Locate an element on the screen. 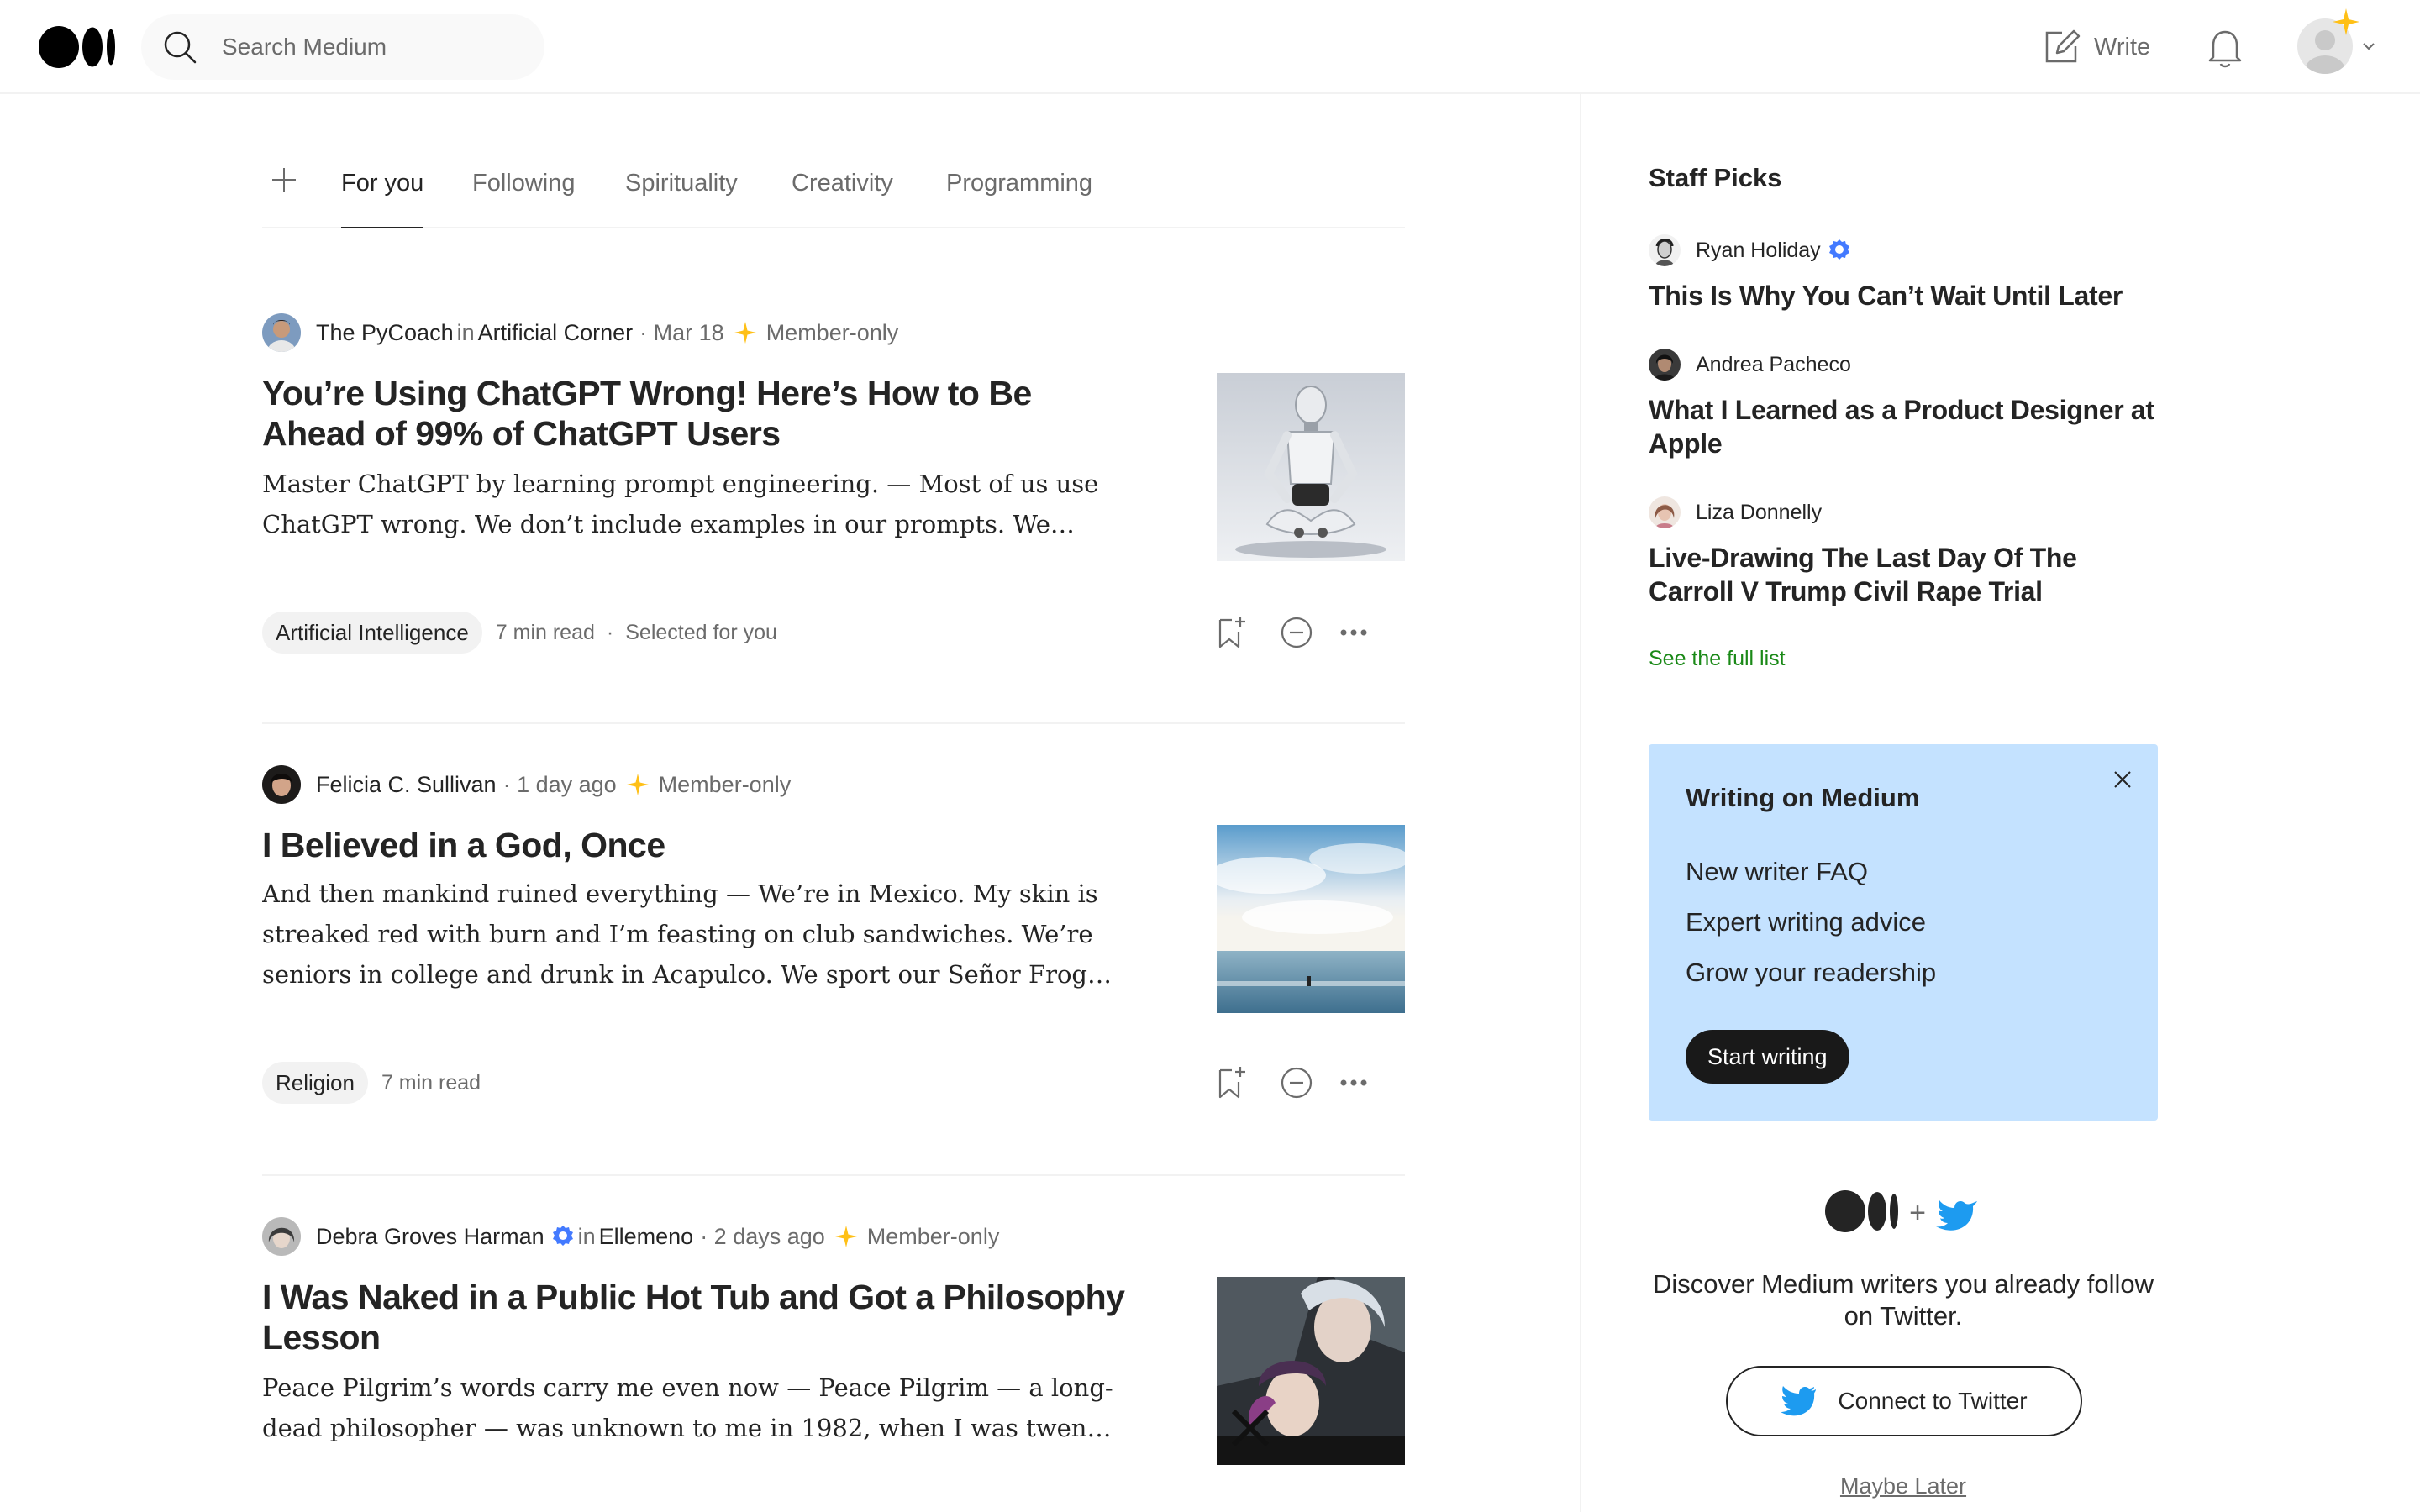 This screenshot has height=1512, width=2420. post-date: · 1 day ago is located at coordinates (559, 784).